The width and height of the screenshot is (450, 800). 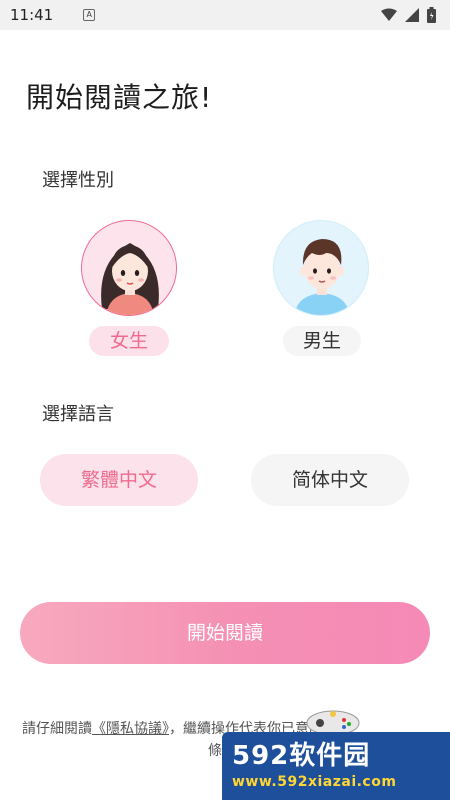 What do you see at coordinates (412, 15) in the screenshot?
I see `signal-icon` at bounding box center [412, 15].